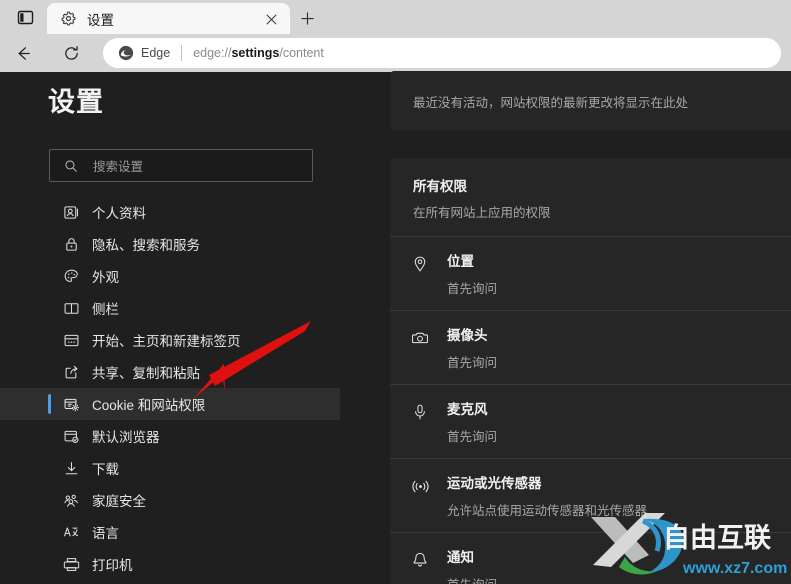  Describe the element at coordinates (156, 53) in the screenshot. I see `omnibox-brand-label: Edge` at that location.